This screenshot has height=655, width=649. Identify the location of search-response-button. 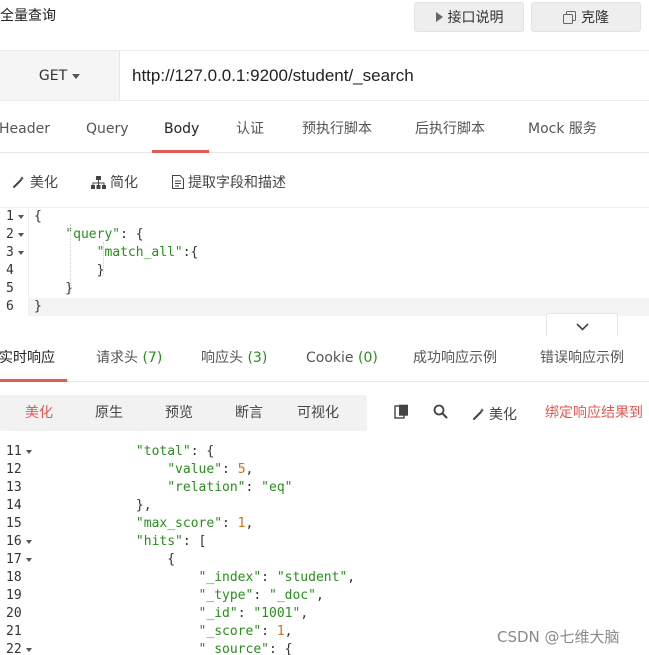
(440, 411).